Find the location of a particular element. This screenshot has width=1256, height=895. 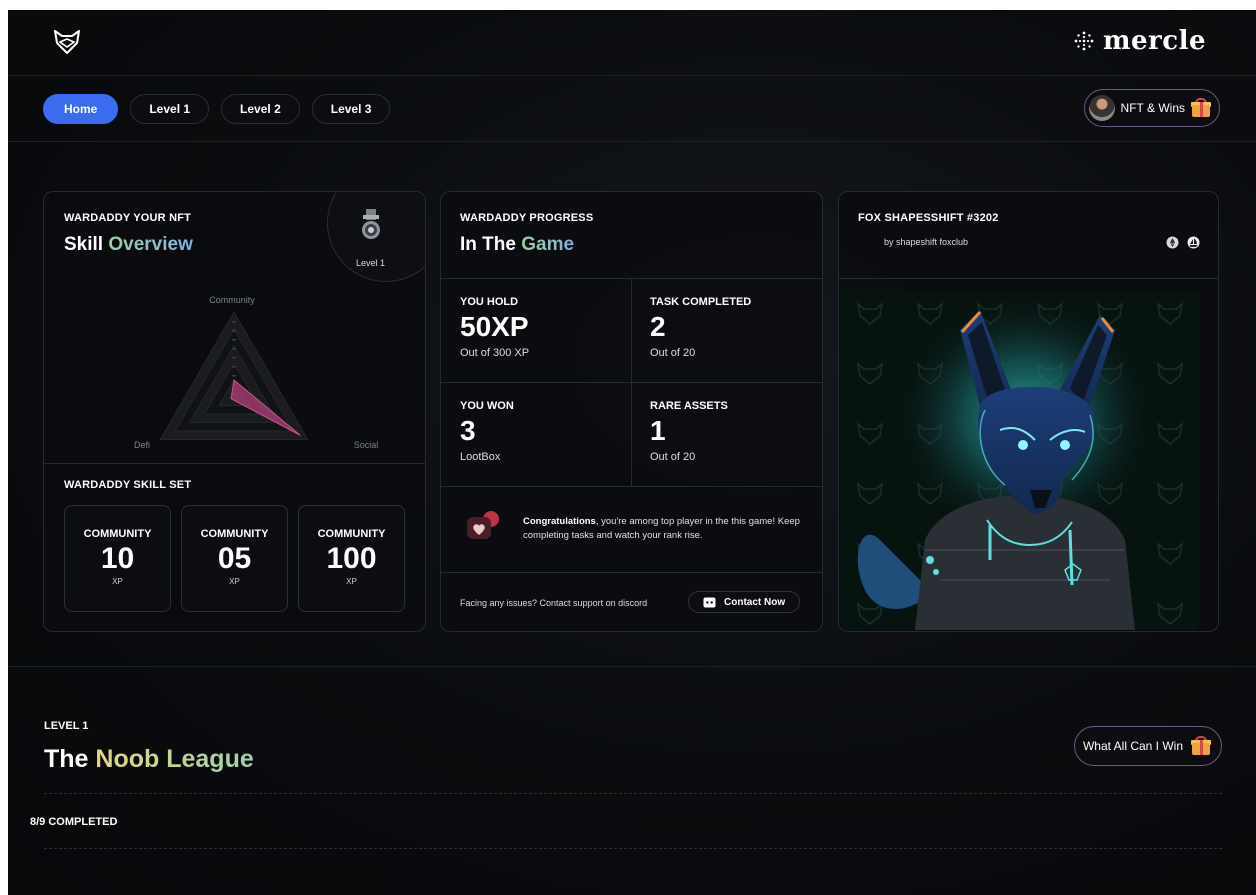

section-divider is located at coordinates (632, 666).